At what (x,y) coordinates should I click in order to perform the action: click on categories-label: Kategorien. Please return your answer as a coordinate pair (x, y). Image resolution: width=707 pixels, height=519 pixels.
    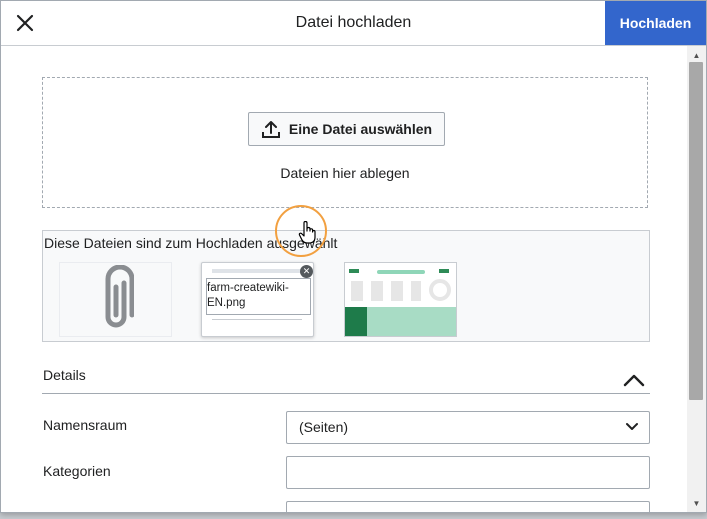
    Looking at the image, I should click on (77, 471).